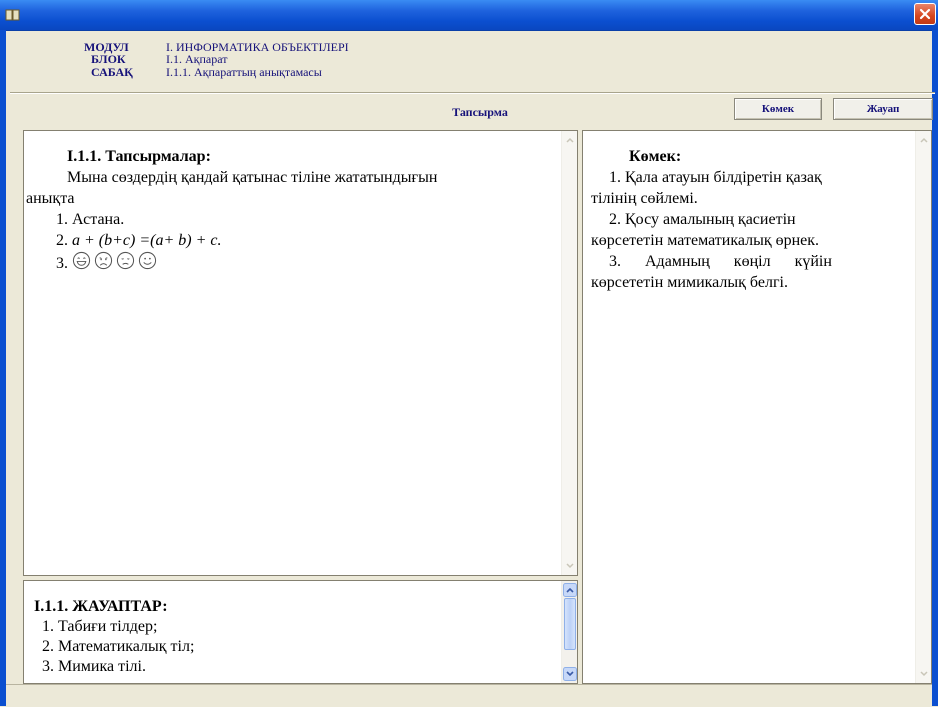  What do you see at coordinates (139, 156) in the screenshot?
I see `task-title: I.1.1. Тапсырмалар:` at bounding box center [139, 156].